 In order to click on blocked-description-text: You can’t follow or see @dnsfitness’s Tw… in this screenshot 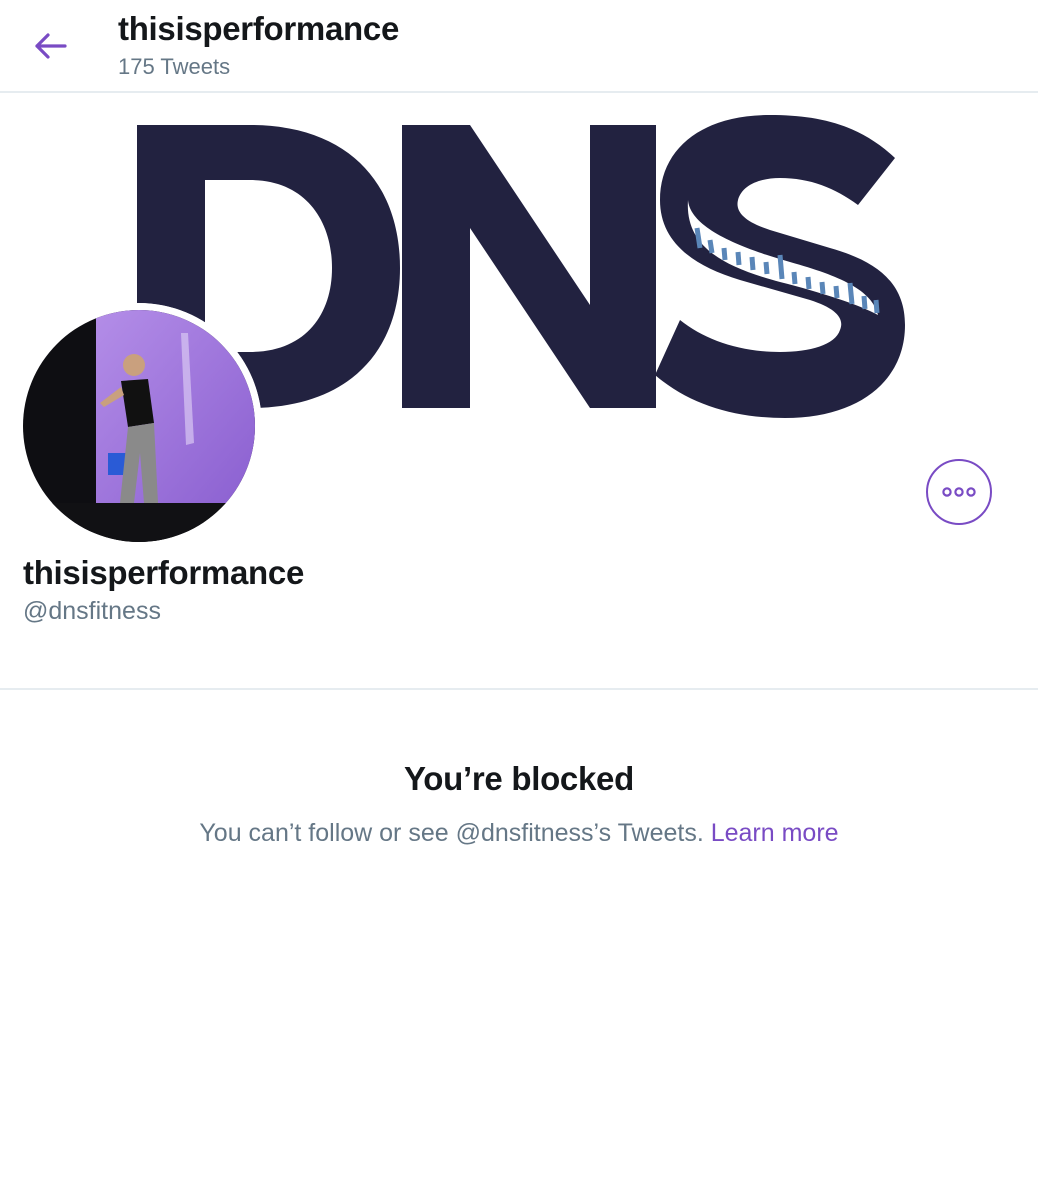, I will do `click(451, 833)`.